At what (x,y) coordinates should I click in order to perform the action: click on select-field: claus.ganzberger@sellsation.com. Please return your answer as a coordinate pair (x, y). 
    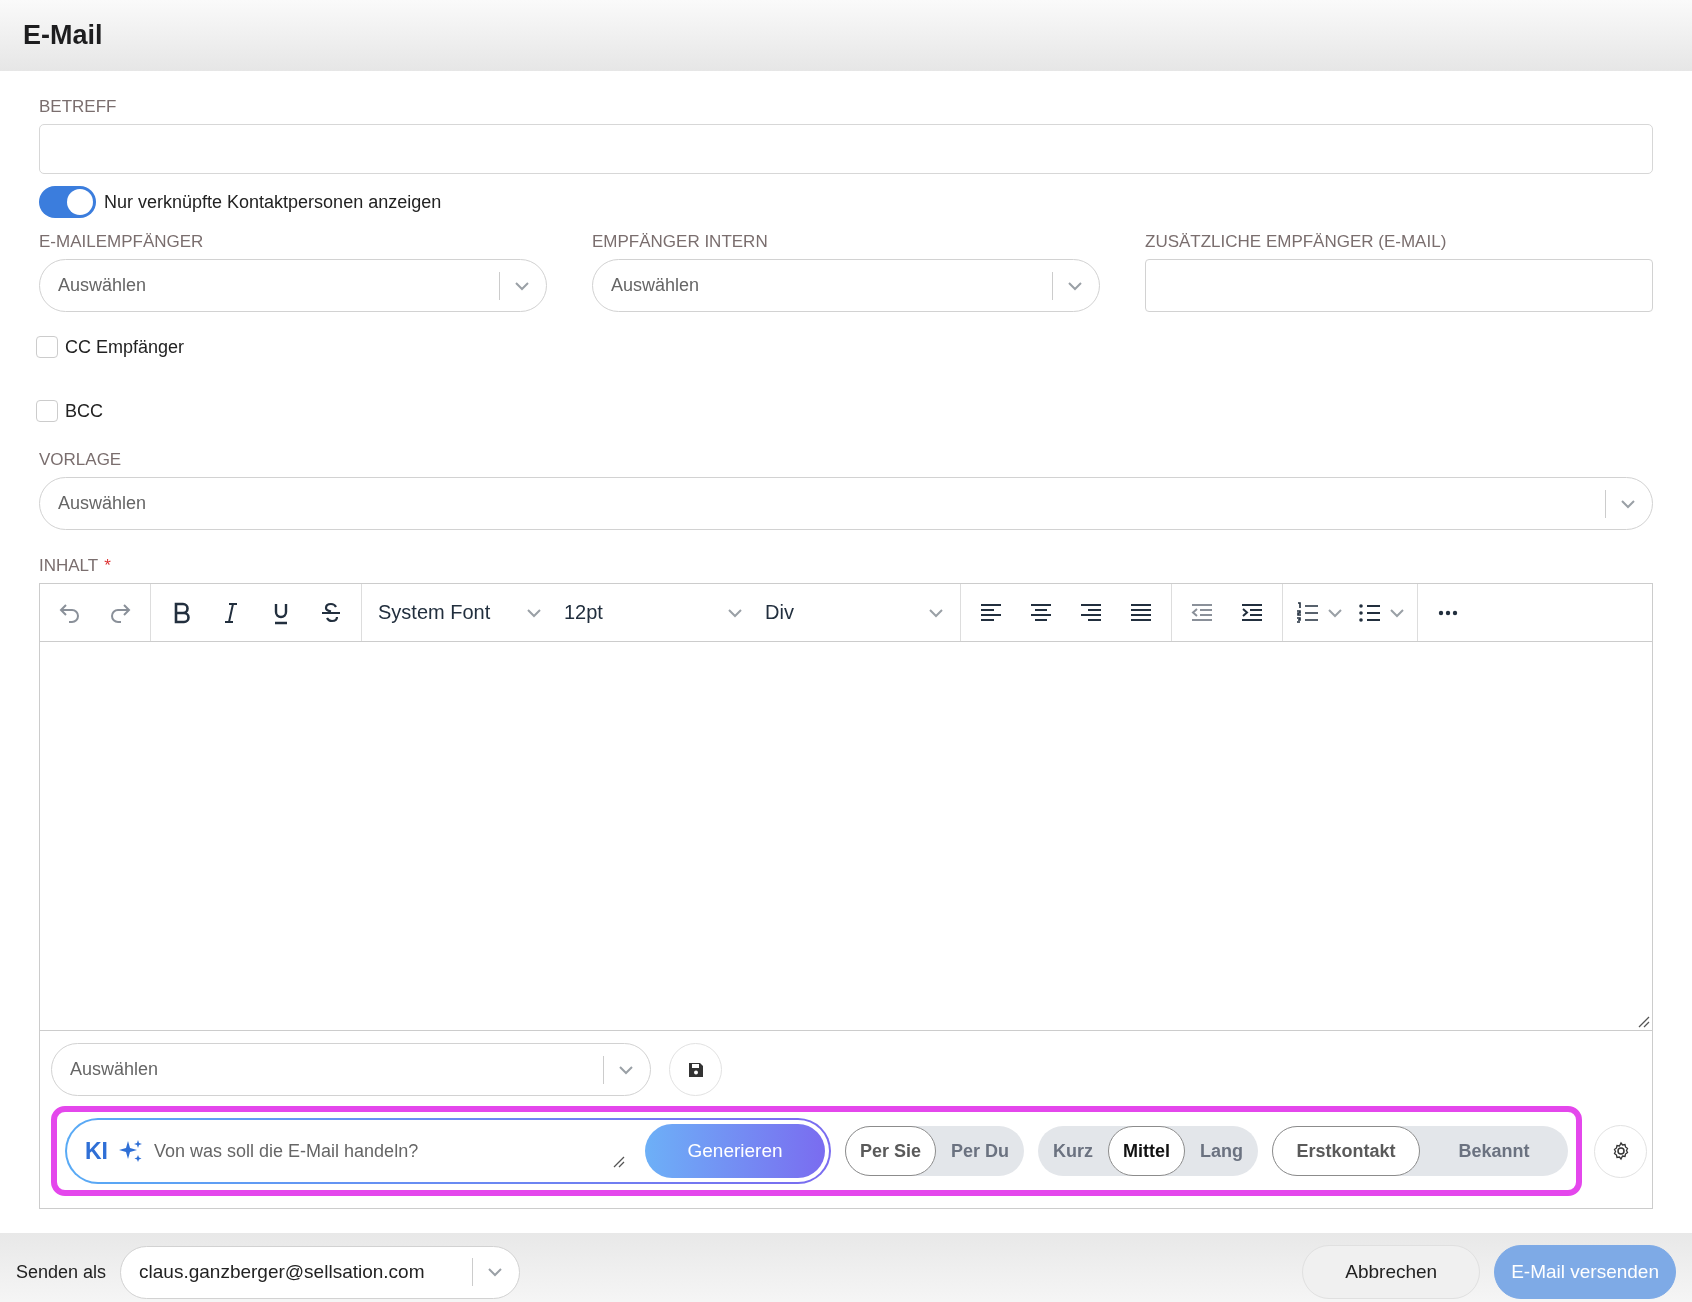
    Looking at the image, I should click on (320, 1272).